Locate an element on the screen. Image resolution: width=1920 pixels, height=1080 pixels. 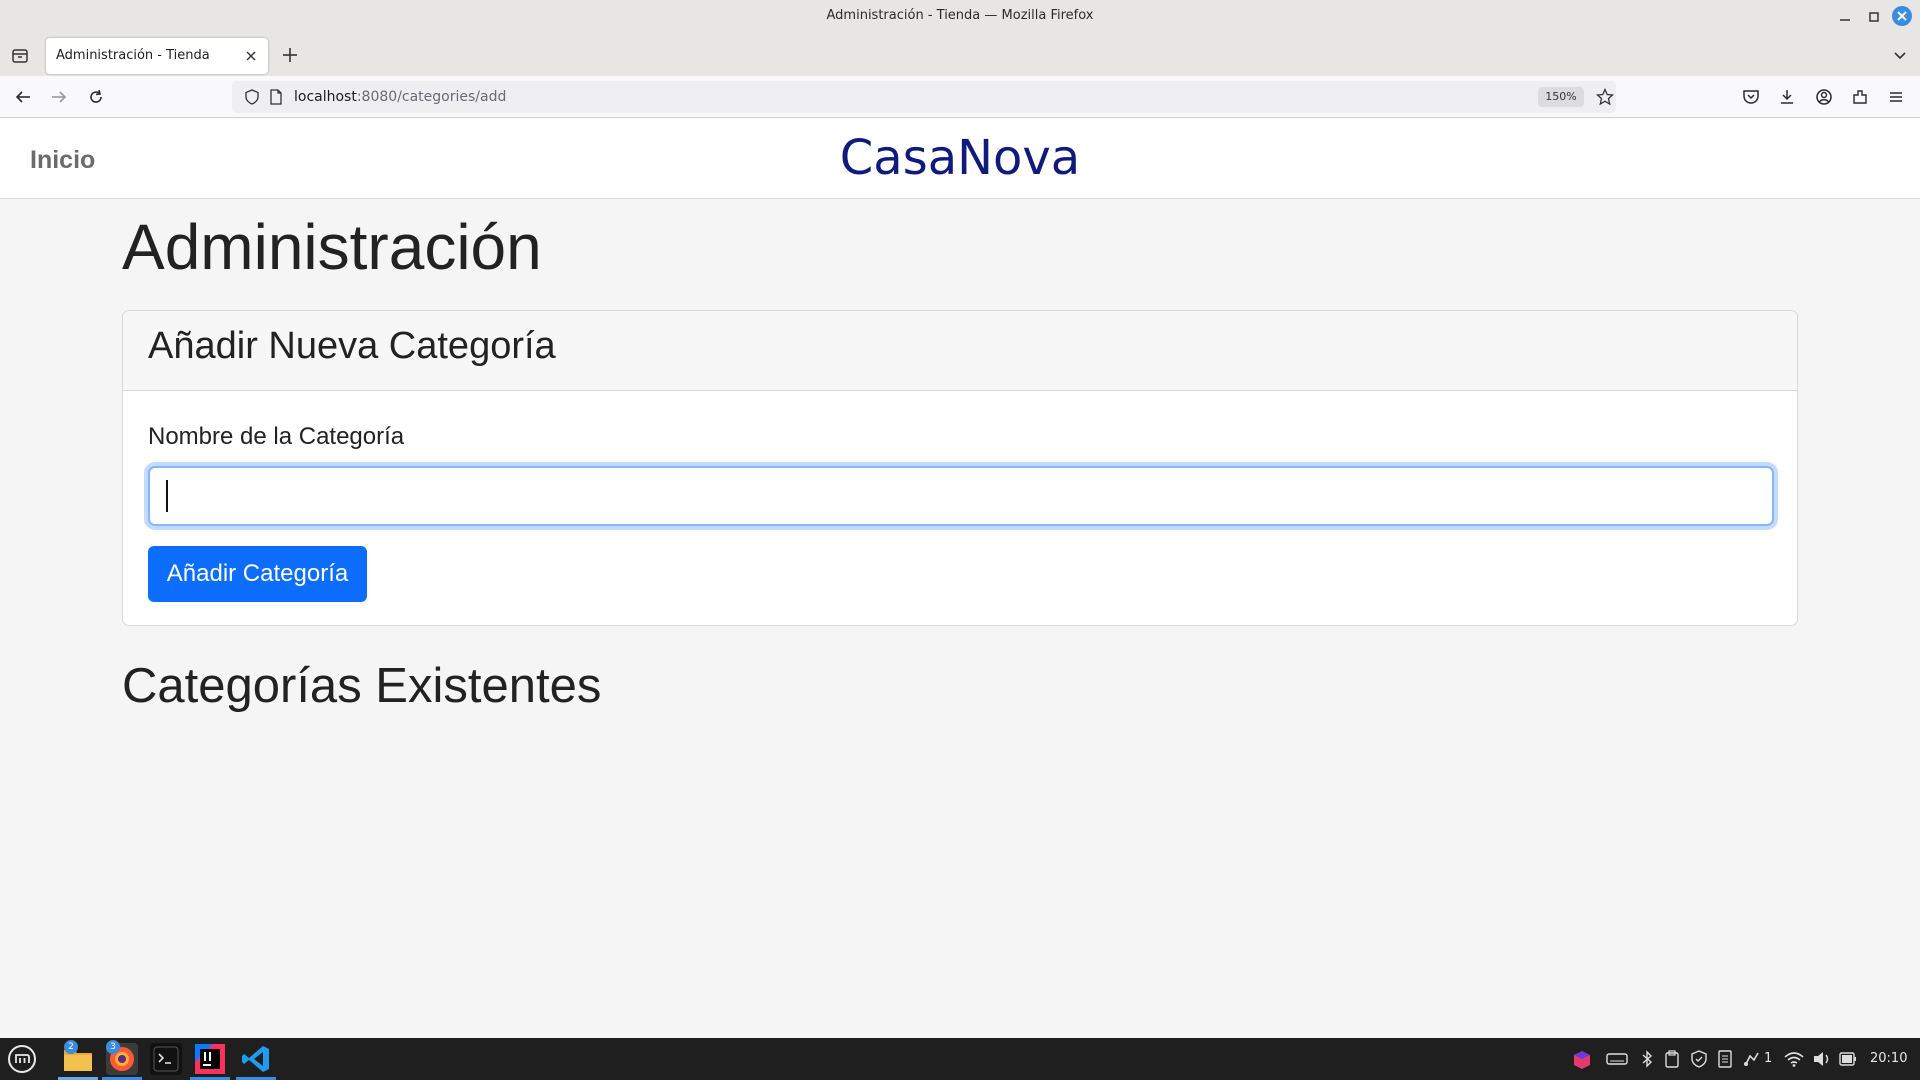
terminal-app-icon is located at coordinates (166, 1059).